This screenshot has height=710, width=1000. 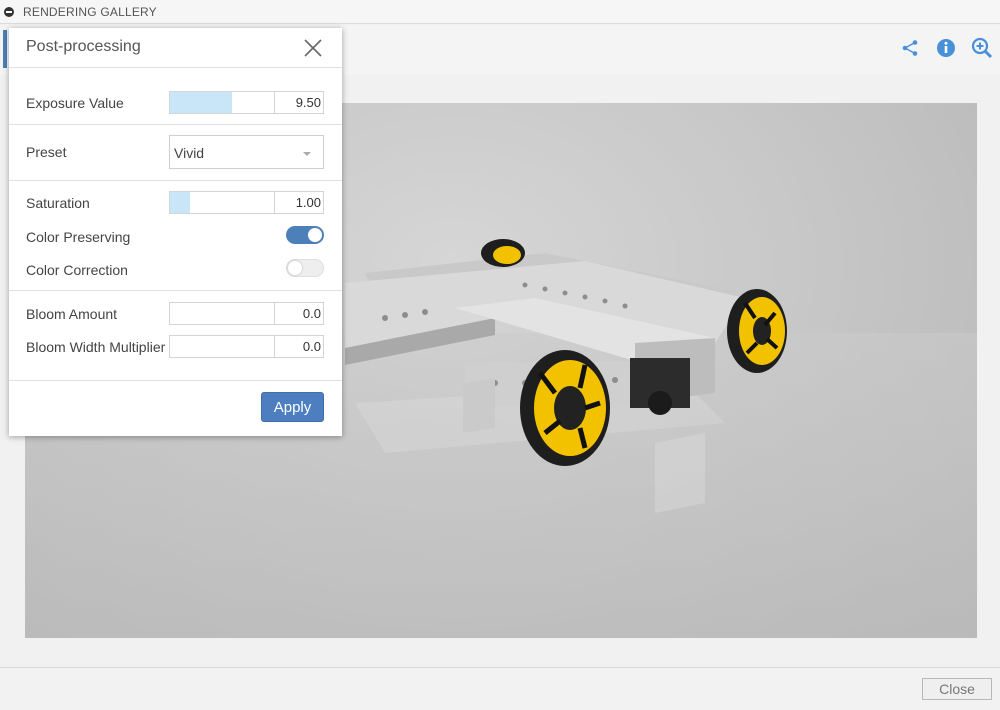 I want to click on panel-title: Post-processing, so click(x=83, y=46).